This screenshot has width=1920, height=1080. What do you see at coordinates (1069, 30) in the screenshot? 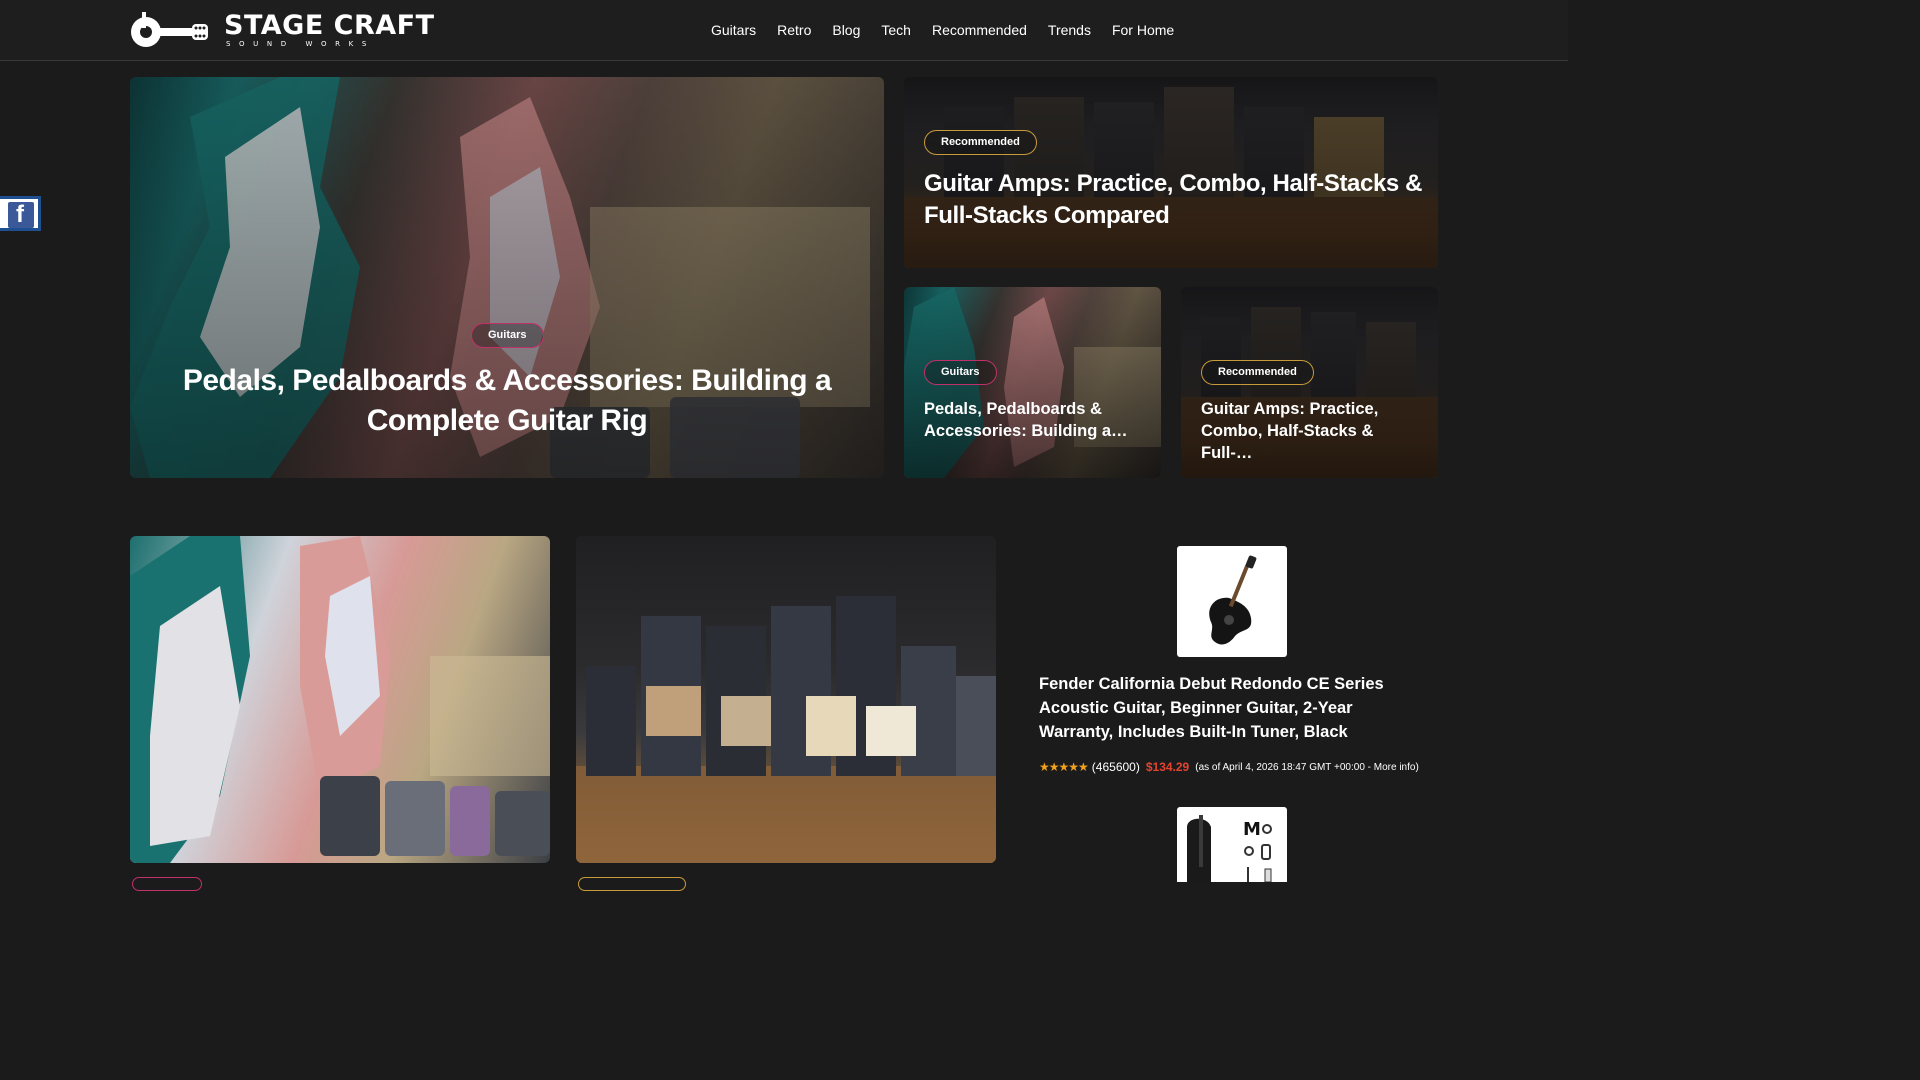
I see `nav-trends: Trends` at bounding box center [1069, 30].